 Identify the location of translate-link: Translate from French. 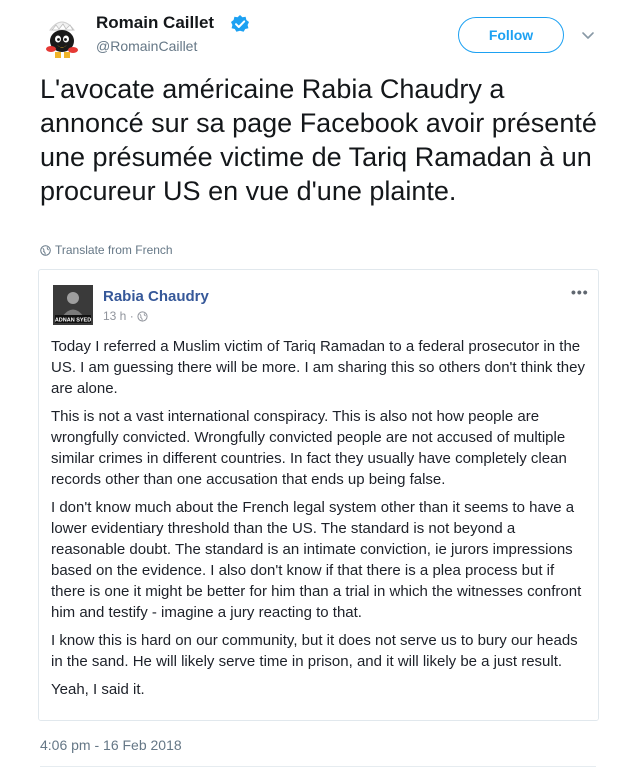
(106, 250).